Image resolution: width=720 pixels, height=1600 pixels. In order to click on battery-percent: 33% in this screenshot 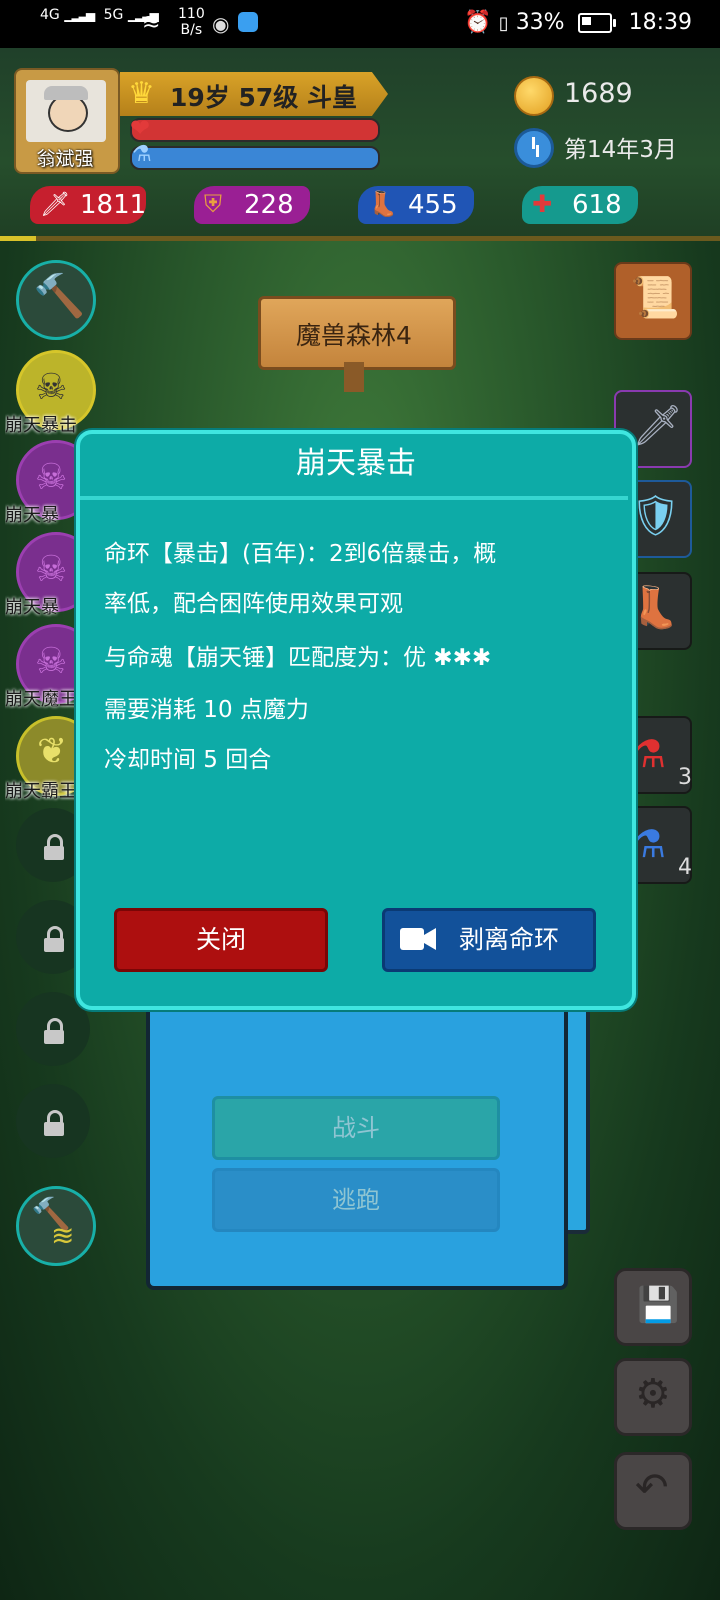, I will do `click(540, 22)`.